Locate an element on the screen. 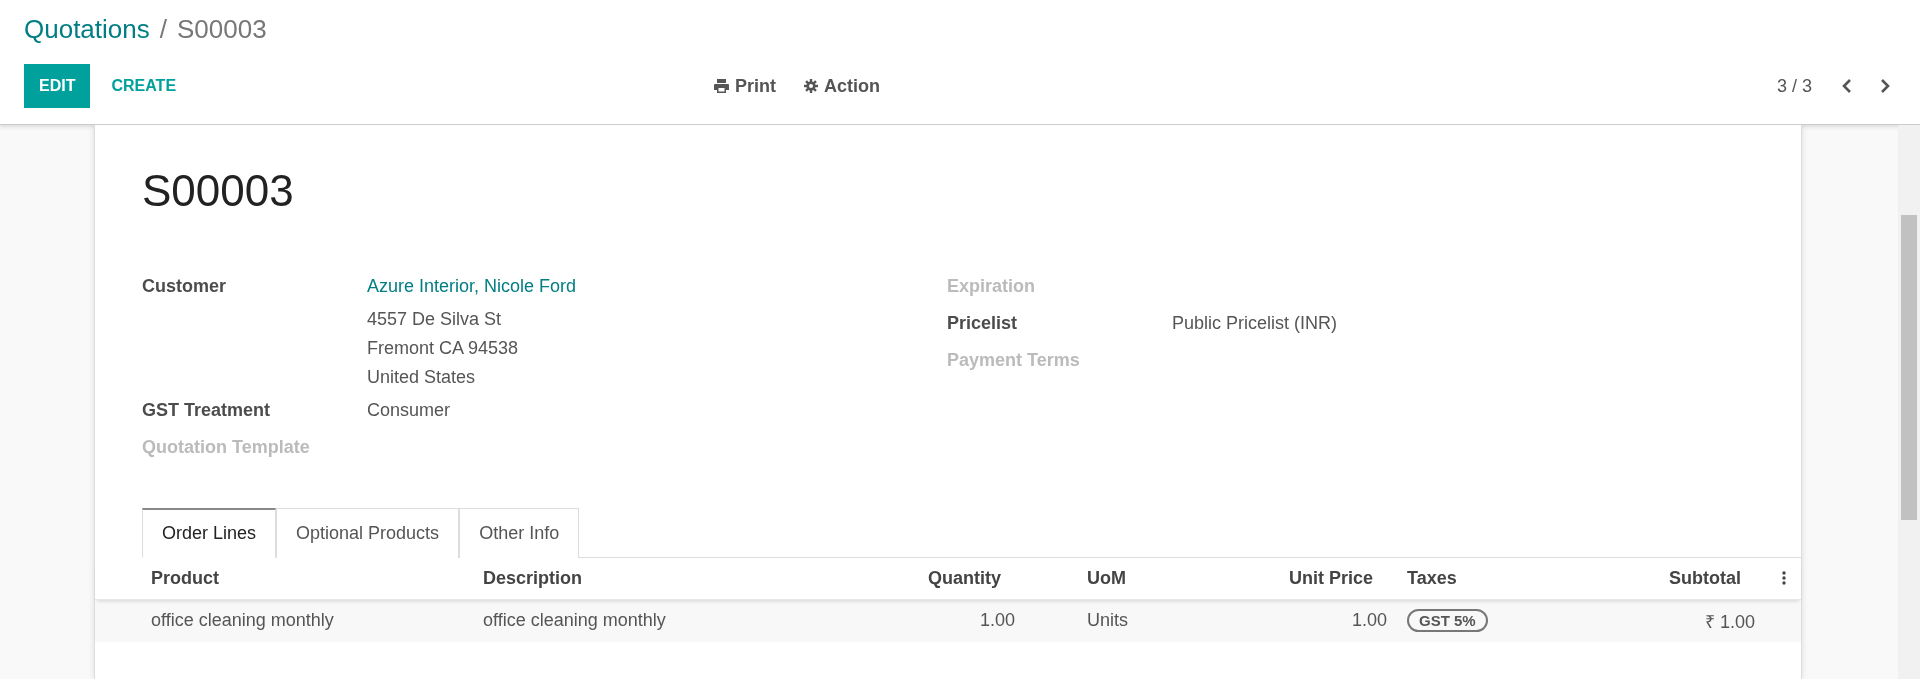  column-header: Description is located at coordinates (678, 578).